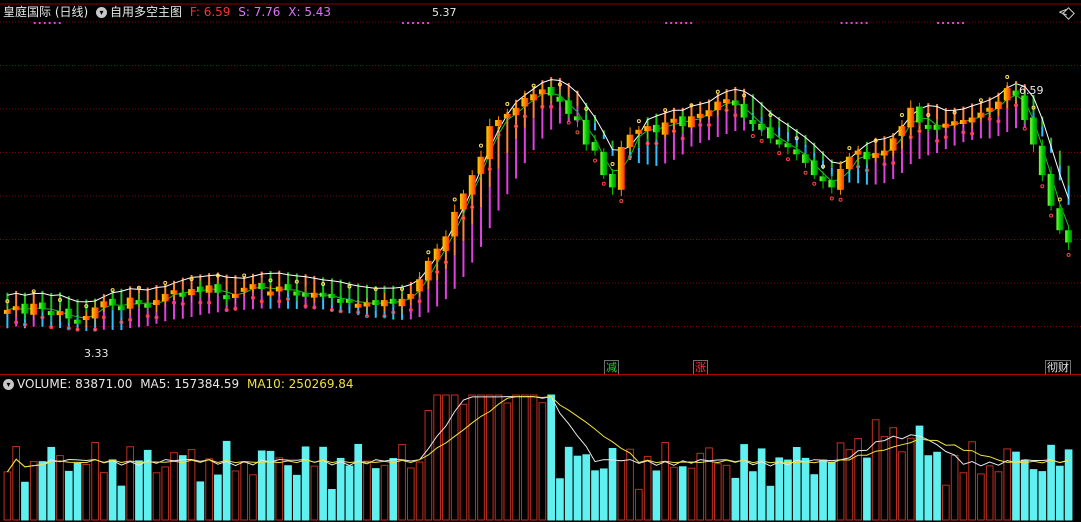  What do you see at coordinates (1058, 367) in the screenshot?
I see `signal-tag-finance: 彻财` at bounding box center [1058, 367].